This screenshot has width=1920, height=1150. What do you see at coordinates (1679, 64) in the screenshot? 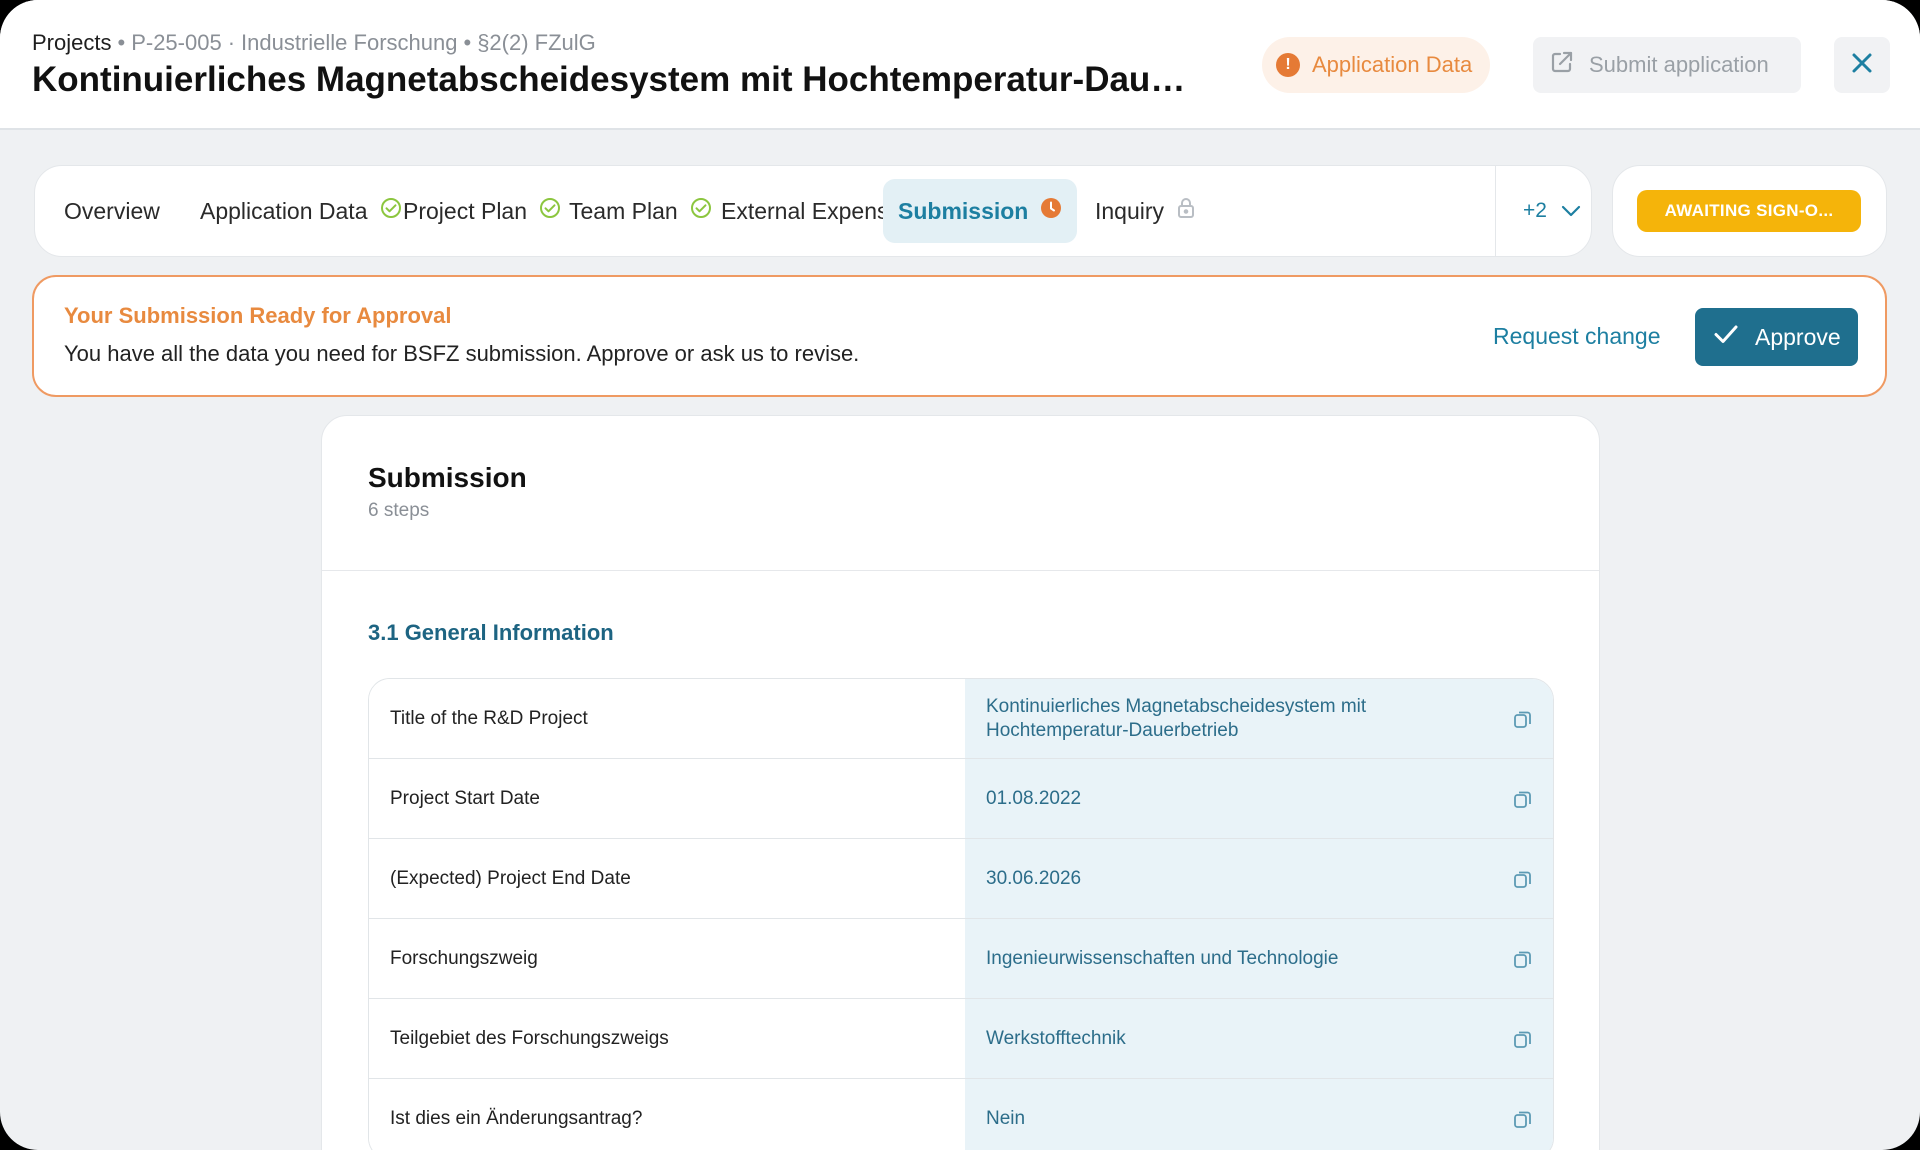
I see `submit-application-label: Submit application` at bounding box center [1679, 64].